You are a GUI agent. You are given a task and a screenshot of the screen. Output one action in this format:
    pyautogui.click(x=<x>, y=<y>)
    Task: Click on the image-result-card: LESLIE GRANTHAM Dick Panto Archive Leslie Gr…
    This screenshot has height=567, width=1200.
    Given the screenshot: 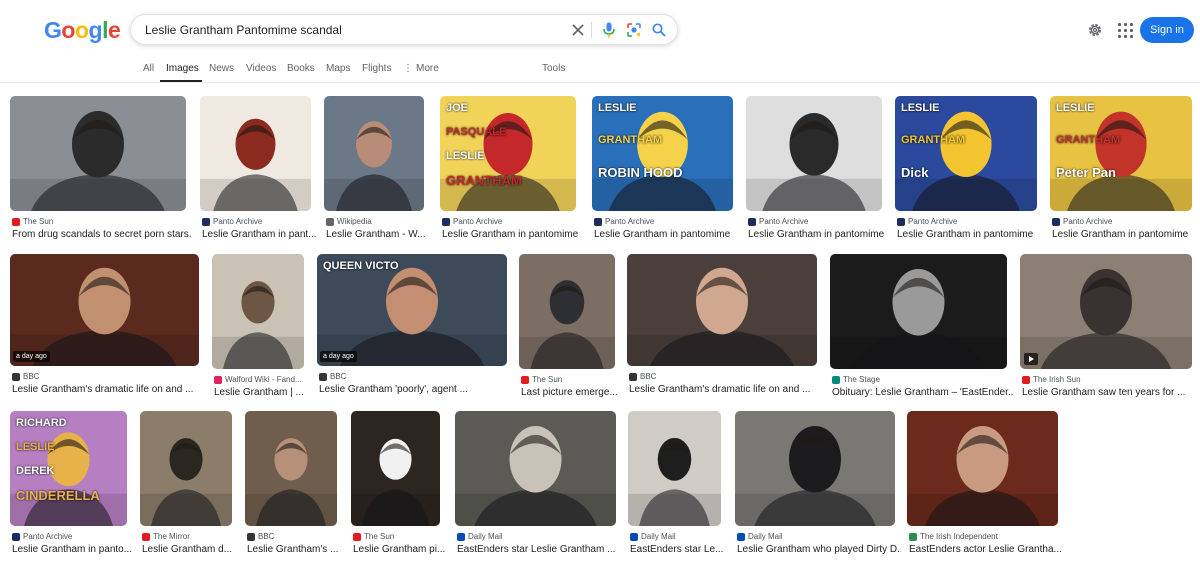 What is the action you would take?
    pyautogui.click(x=966, y=168)
    